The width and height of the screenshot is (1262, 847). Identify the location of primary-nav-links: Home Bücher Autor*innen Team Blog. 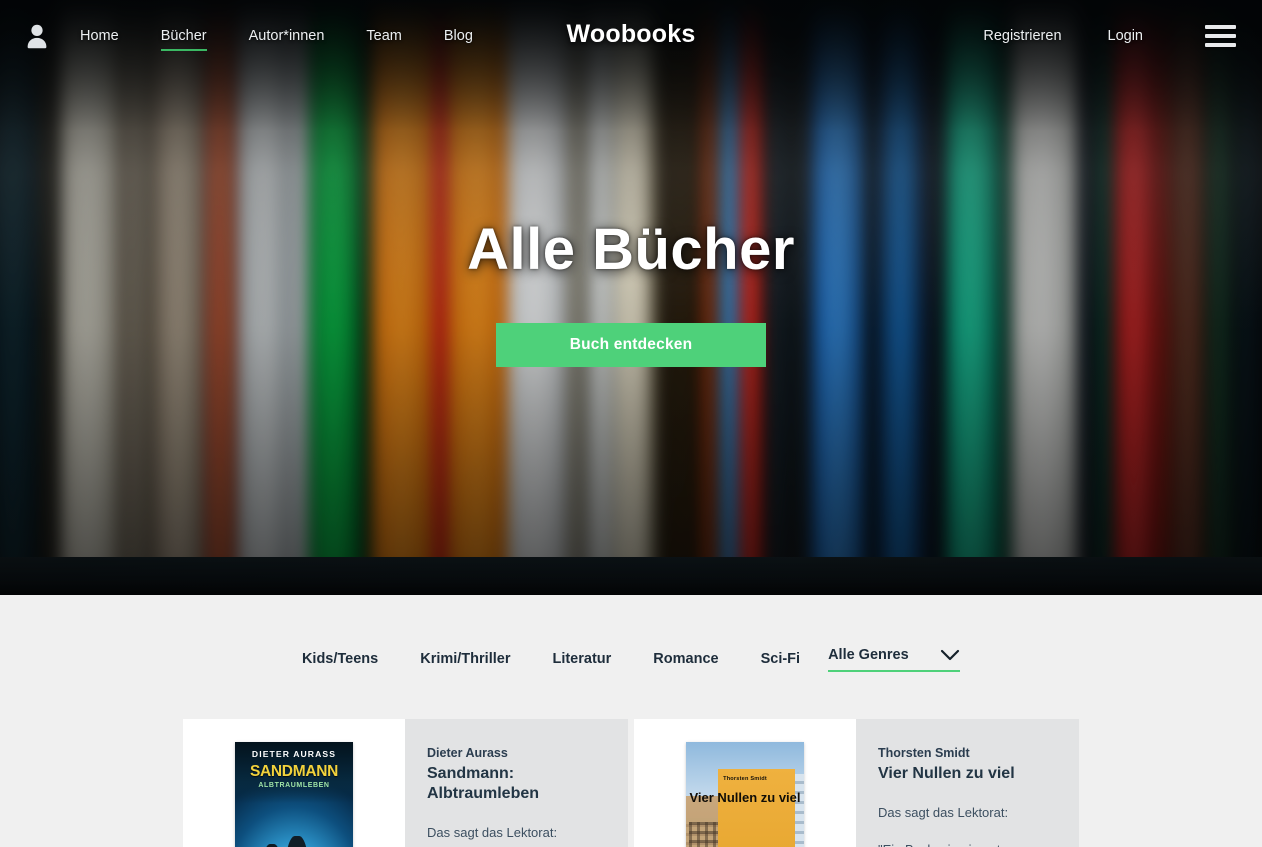
(297, 37).